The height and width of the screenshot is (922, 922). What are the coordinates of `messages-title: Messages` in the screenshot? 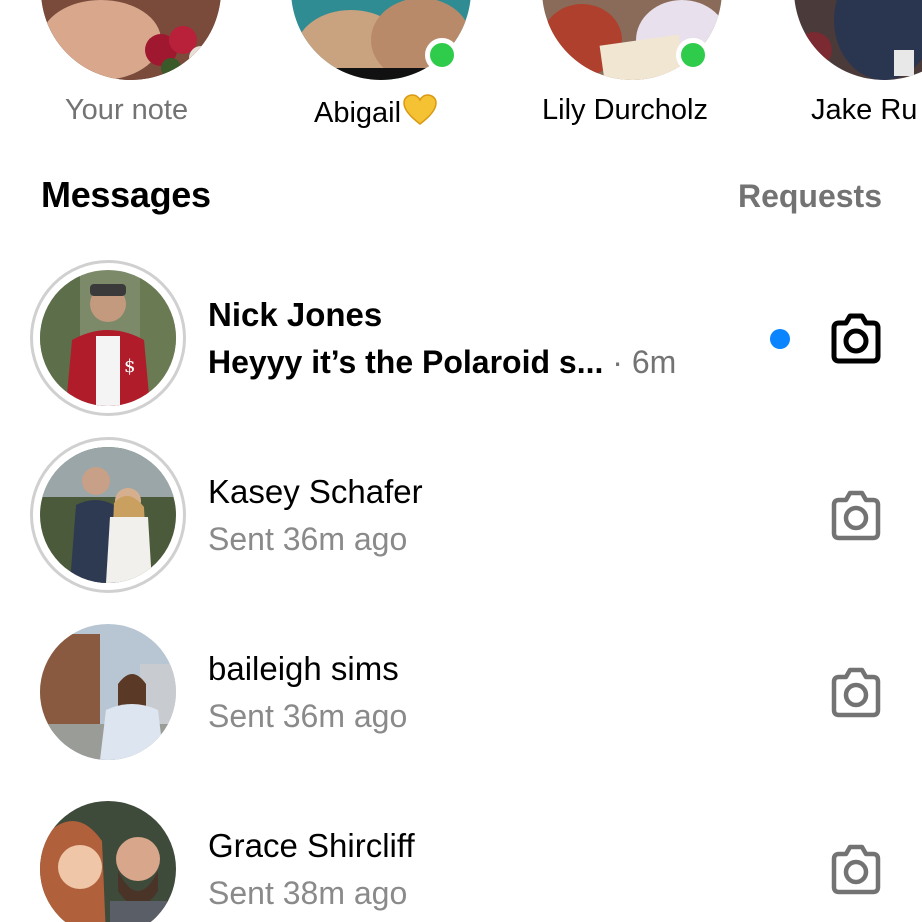 It's located at (126, 194).